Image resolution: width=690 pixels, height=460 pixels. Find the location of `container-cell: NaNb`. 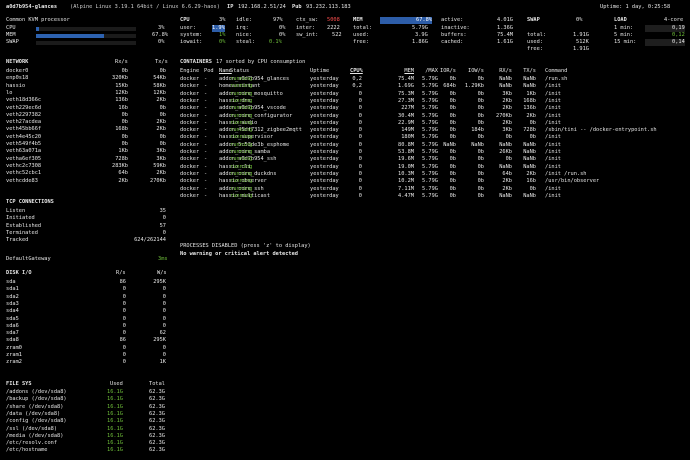

container-cell: NaNb is located at coordinates (529, 144).